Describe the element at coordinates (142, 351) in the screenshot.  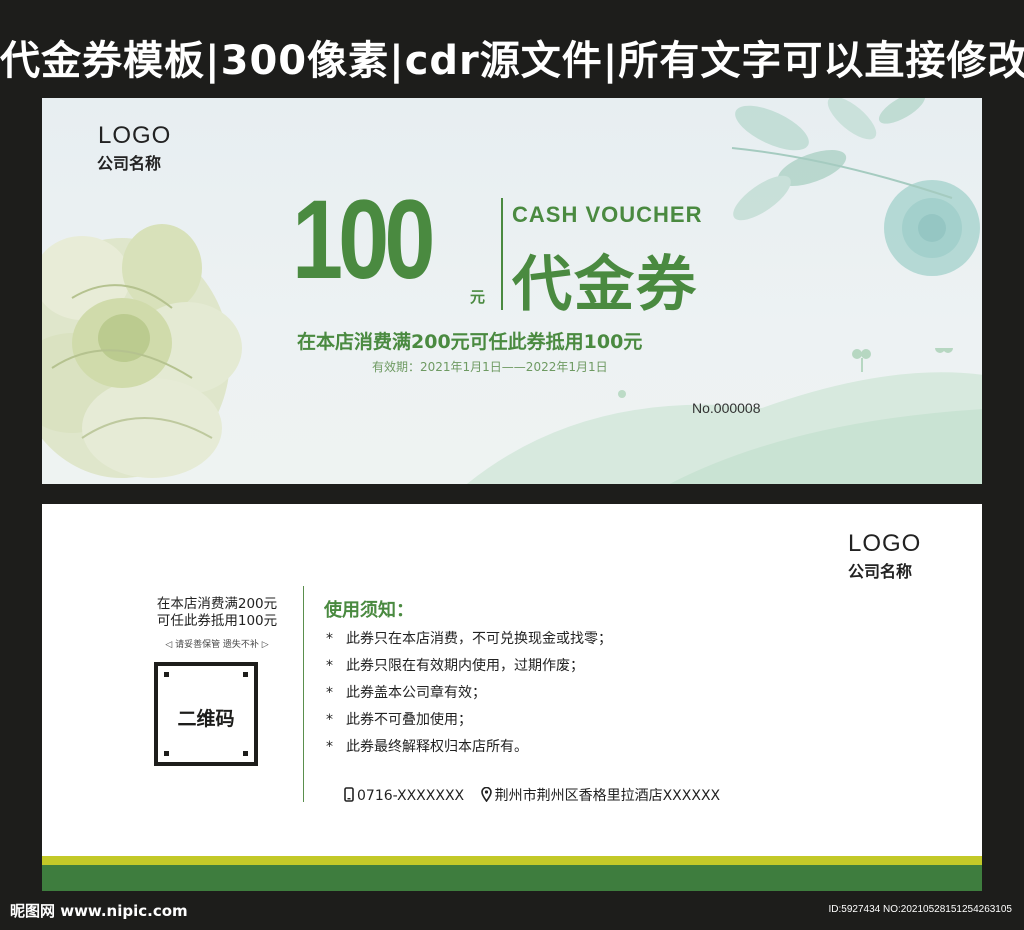
I see `flower-illustration-left` at that location.